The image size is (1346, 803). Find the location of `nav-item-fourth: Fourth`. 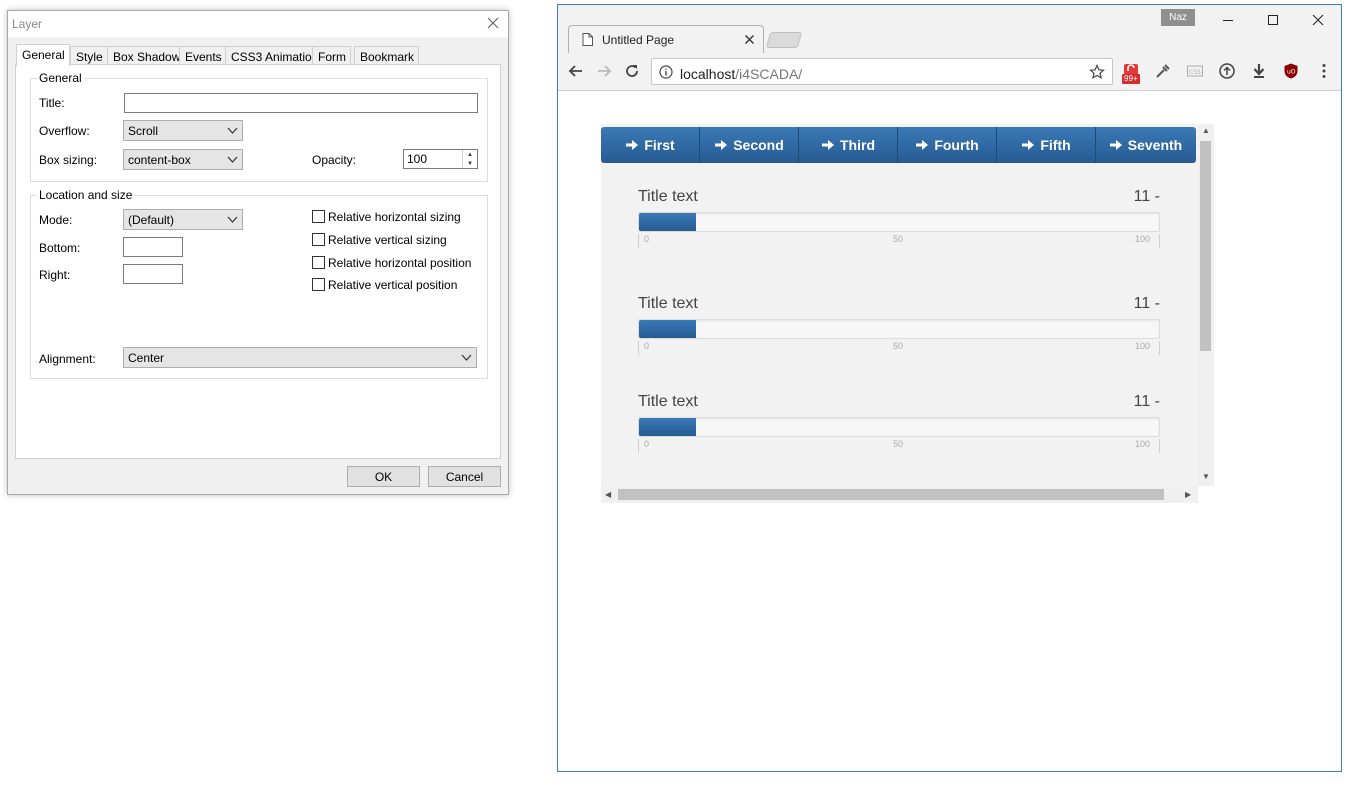

nav-item-fourth: Fourth is located at coordinates (947, 145).